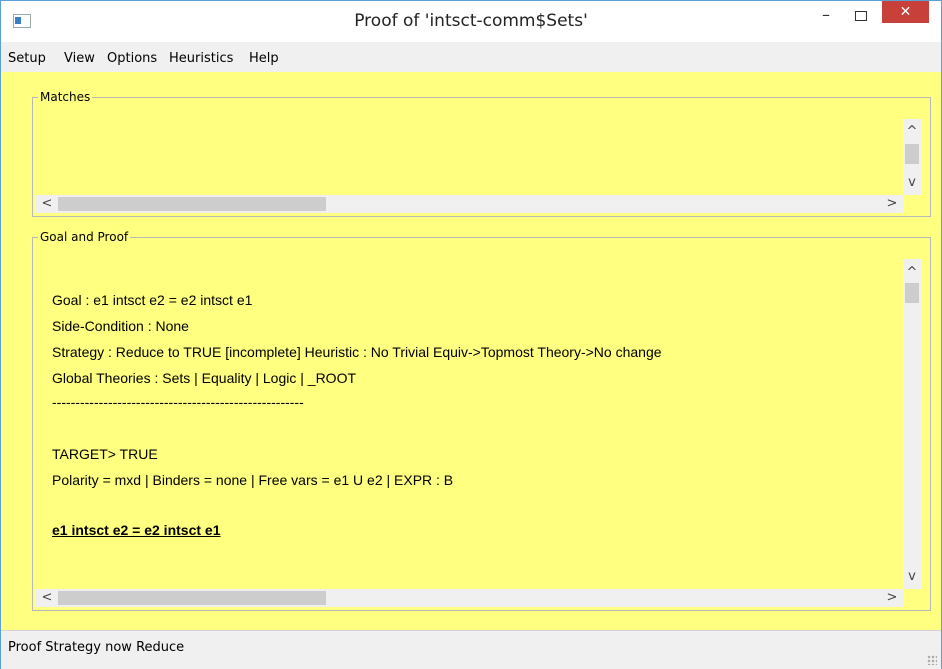 The width and height of the screenshot is (942, 669). What do you see at coordinates (201, 58) in the screenshot?
I see `menu-heuristics: Heuristics` at bounding box center [201, 58].